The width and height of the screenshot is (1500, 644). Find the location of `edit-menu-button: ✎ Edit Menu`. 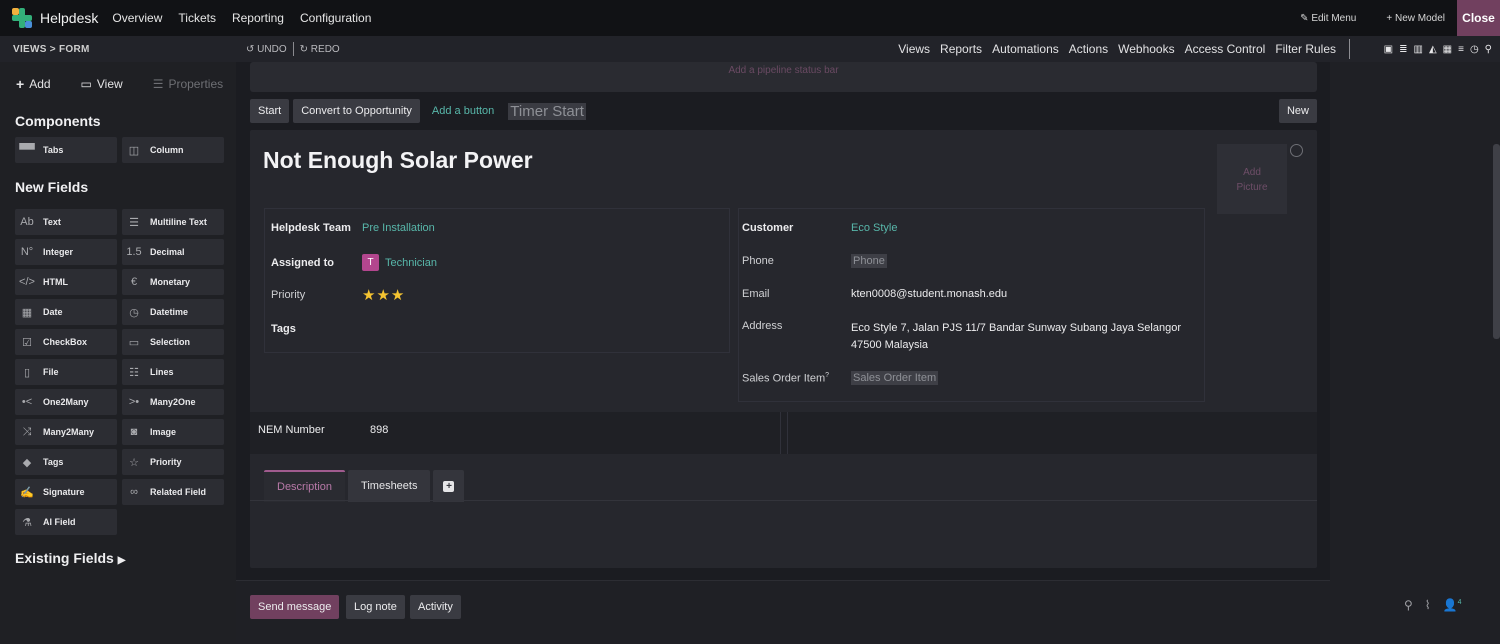

edit-menu-button: ✎ Edit Menu is located at coordinates (1328, 18).